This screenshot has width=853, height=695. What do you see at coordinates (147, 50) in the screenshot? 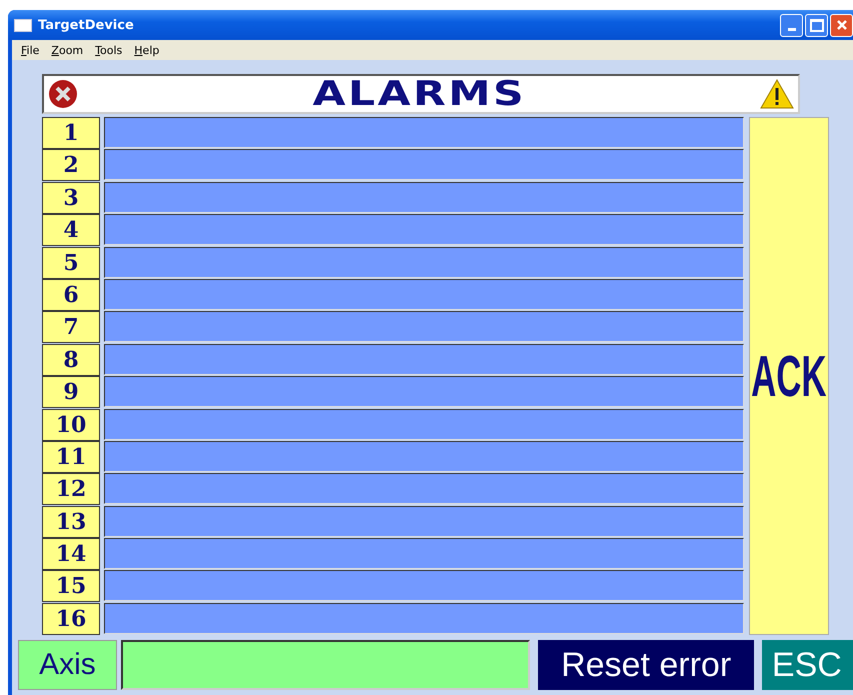
I see `menu-item: Help` at bounding box center [147, 50].